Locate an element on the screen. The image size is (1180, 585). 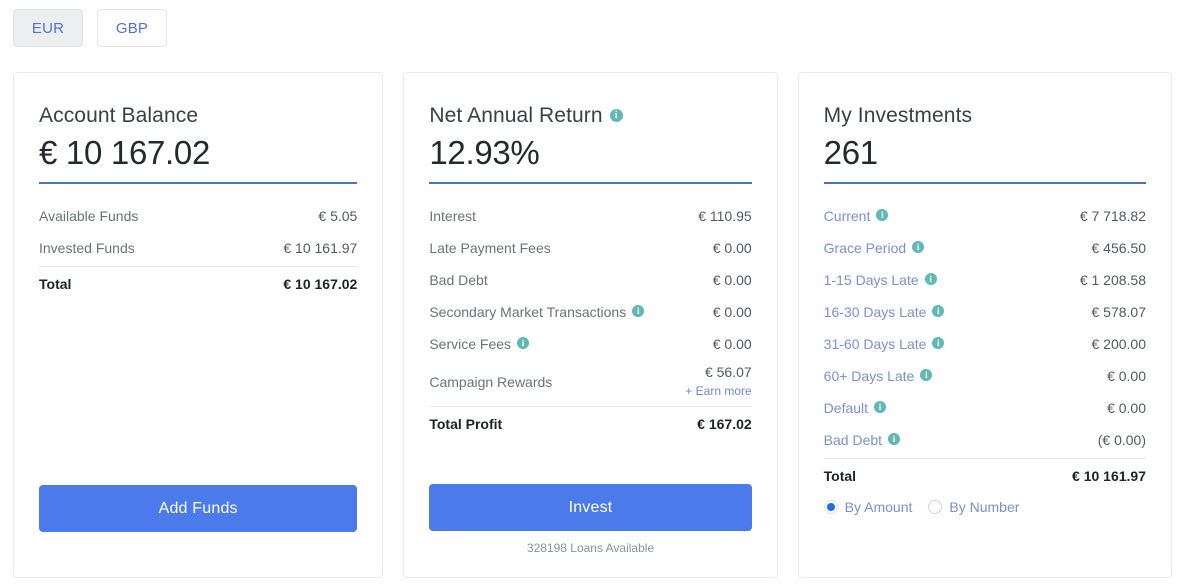
table-row: Grace Period i € 456.50 is located at coordinates (985, 248).